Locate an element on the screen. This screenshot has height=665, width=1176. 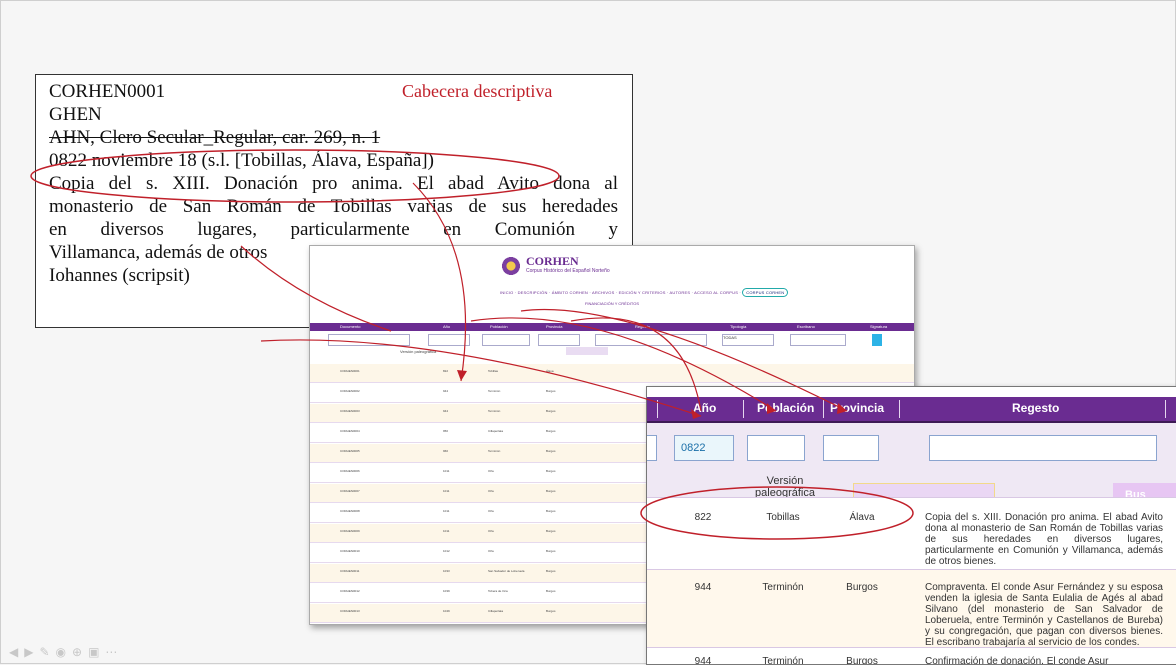
cell-document: CORHEN0005 is located at coordinates (350, 451).